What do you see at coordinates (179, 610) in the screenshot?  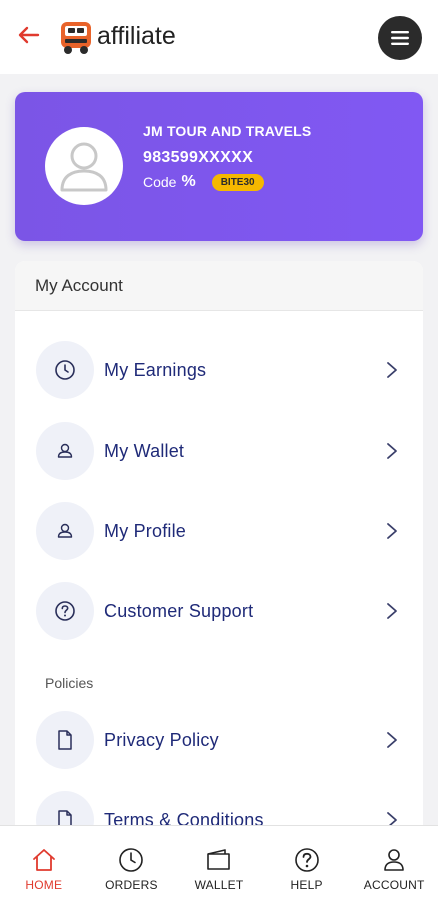 I see `menu-item-label: Customer Support` at bounding box center [179, 610].